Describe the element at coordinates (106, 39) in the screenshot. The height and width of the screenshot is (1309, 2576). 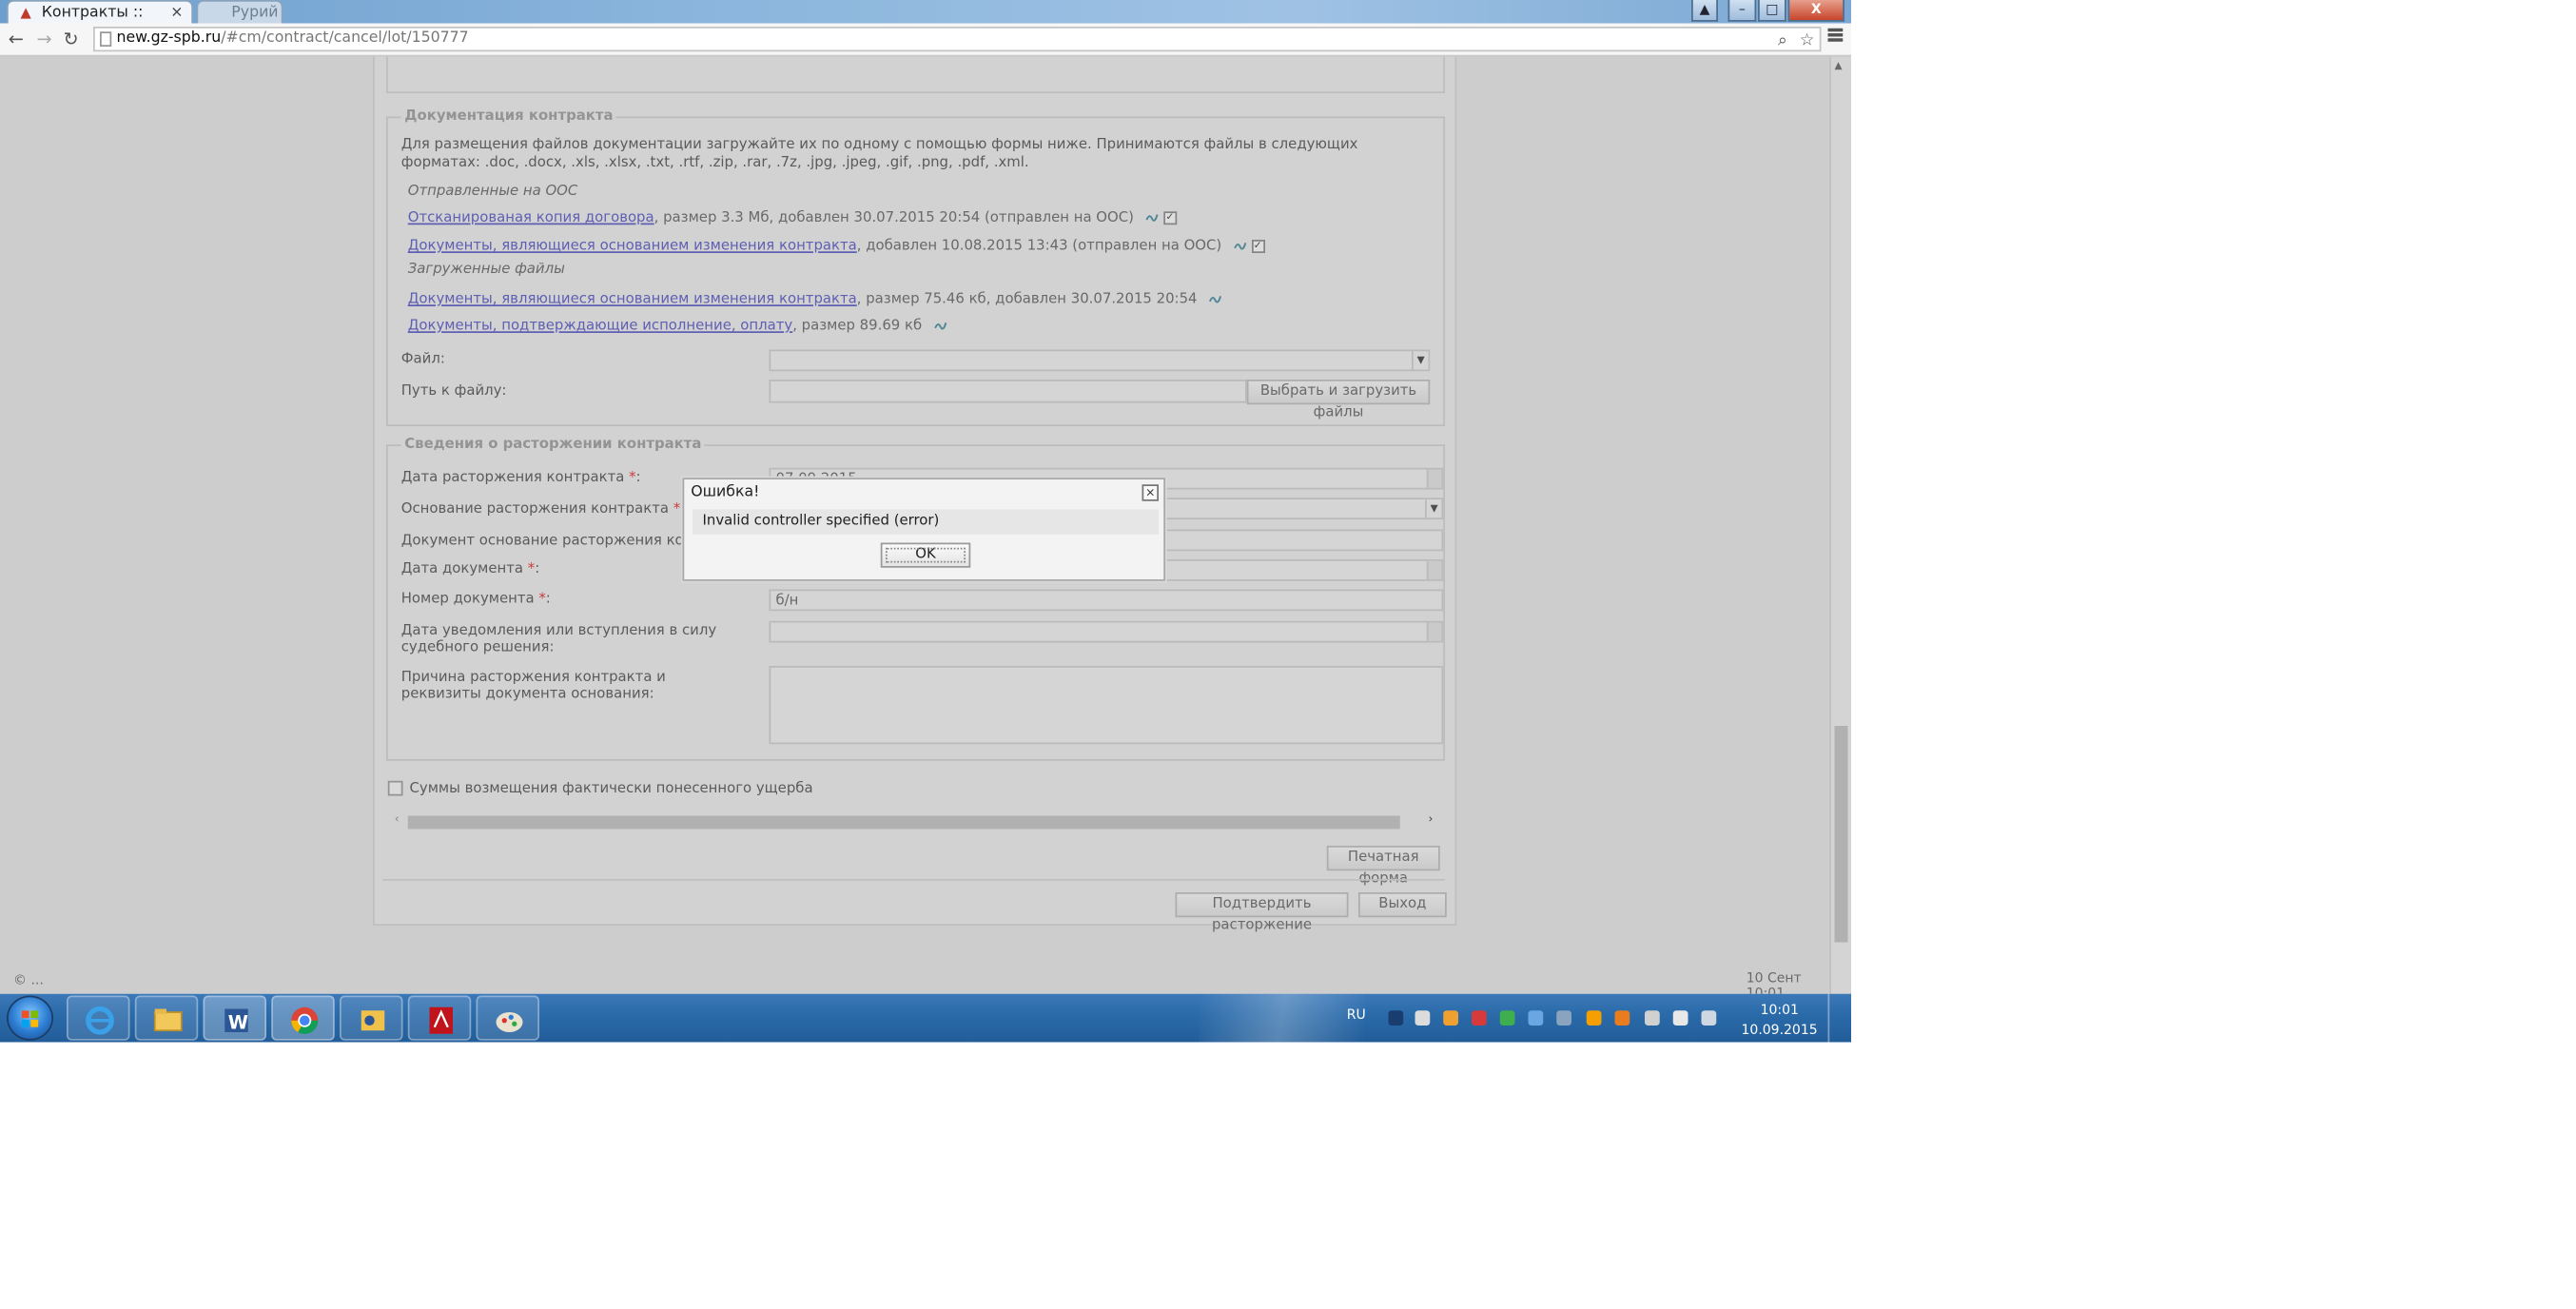
I see `page-icon` at that location.